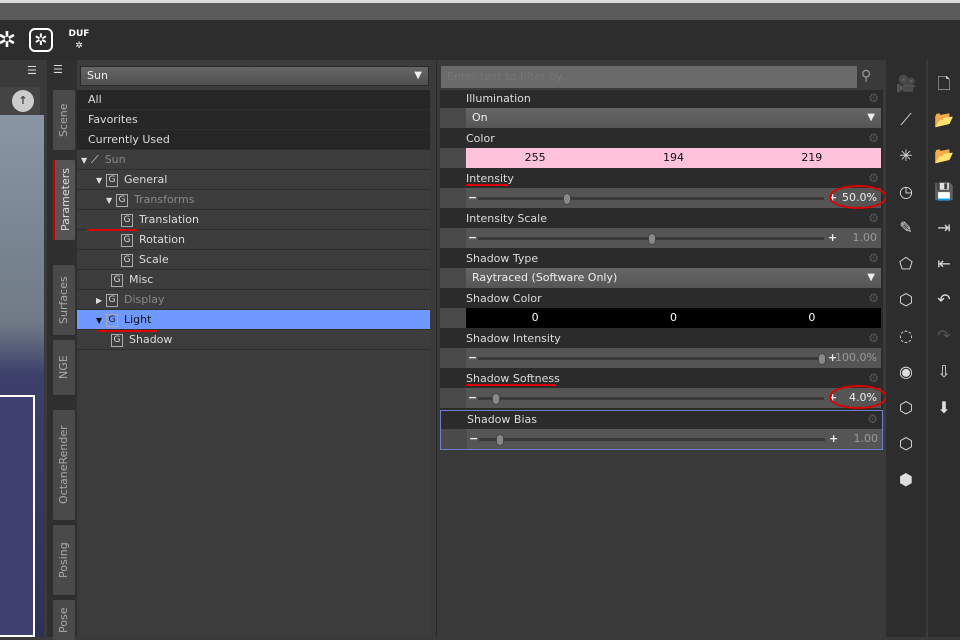 This screenshot has width=960, height=640. Describe the element at coordinates (649, 77) in the screenshot. I see `filter-input` at that location.